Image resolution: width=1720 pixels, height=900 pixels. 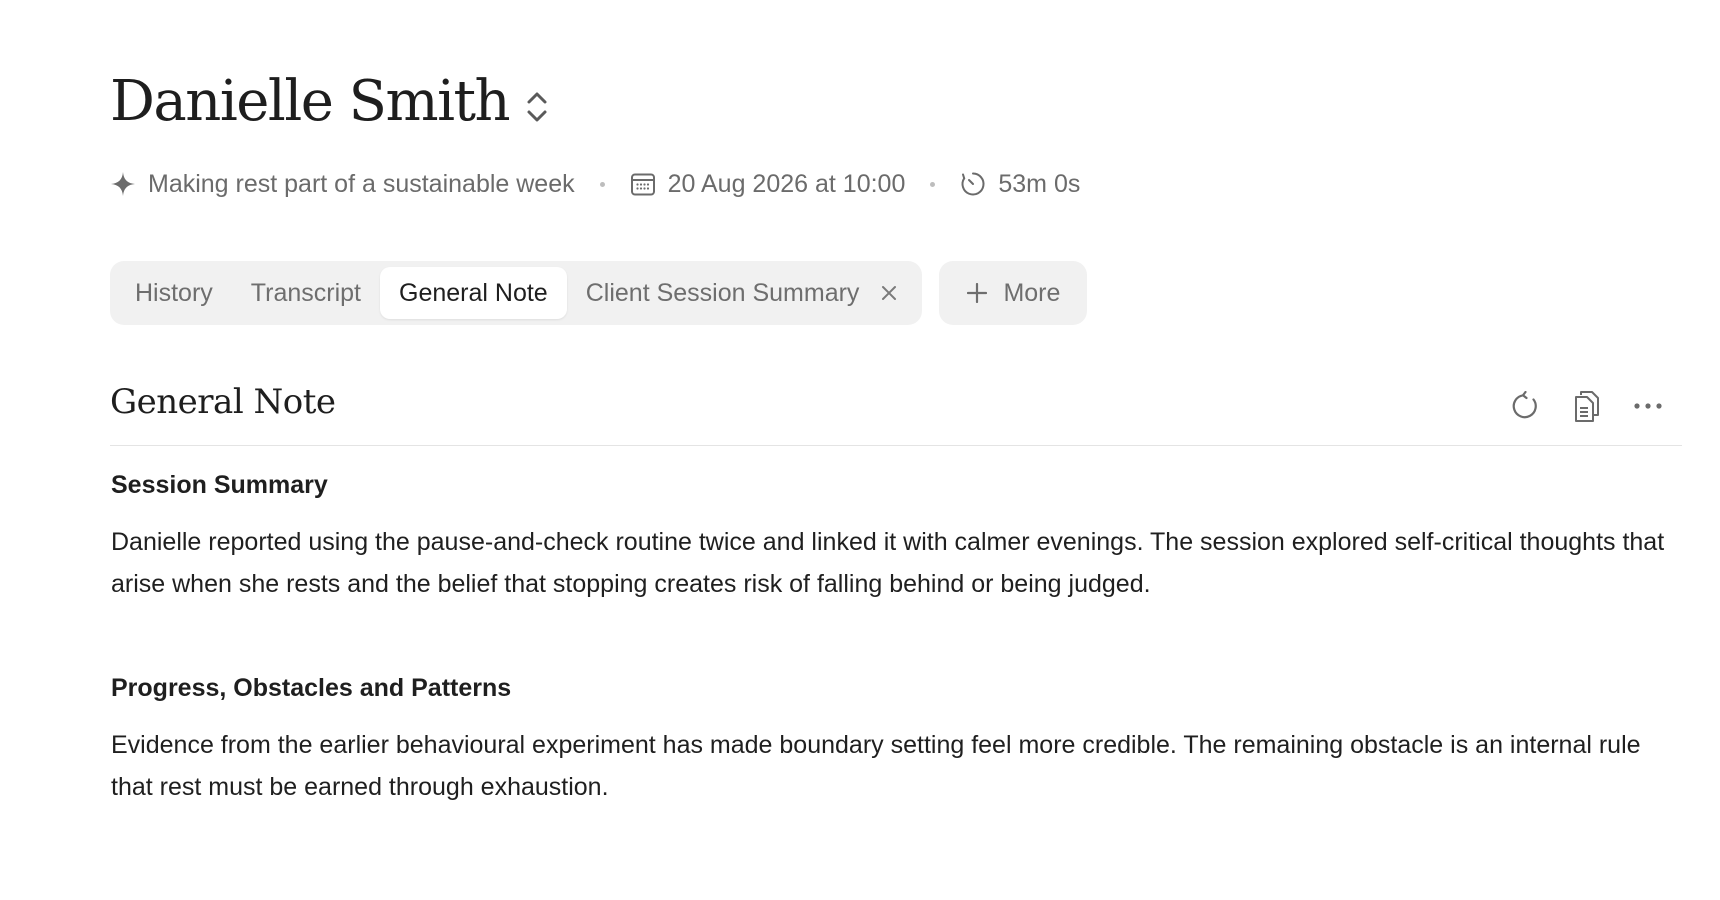 What do you see at coordinates (223, 402) in the screenshot?
I see `note-title: General Note` at bounding box center [223, 402].